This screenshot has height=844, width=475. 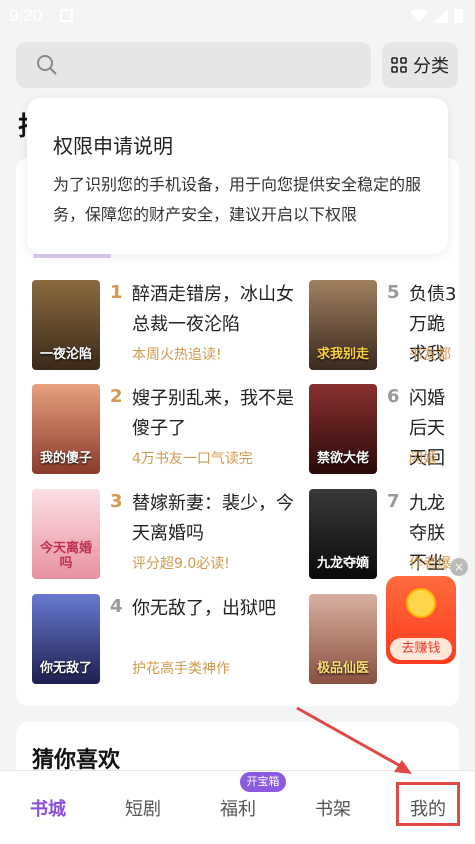 What do you see at coordinates (399, 65) in the screenshot?
I see `grid-icon` at bounding box center [399, 65].